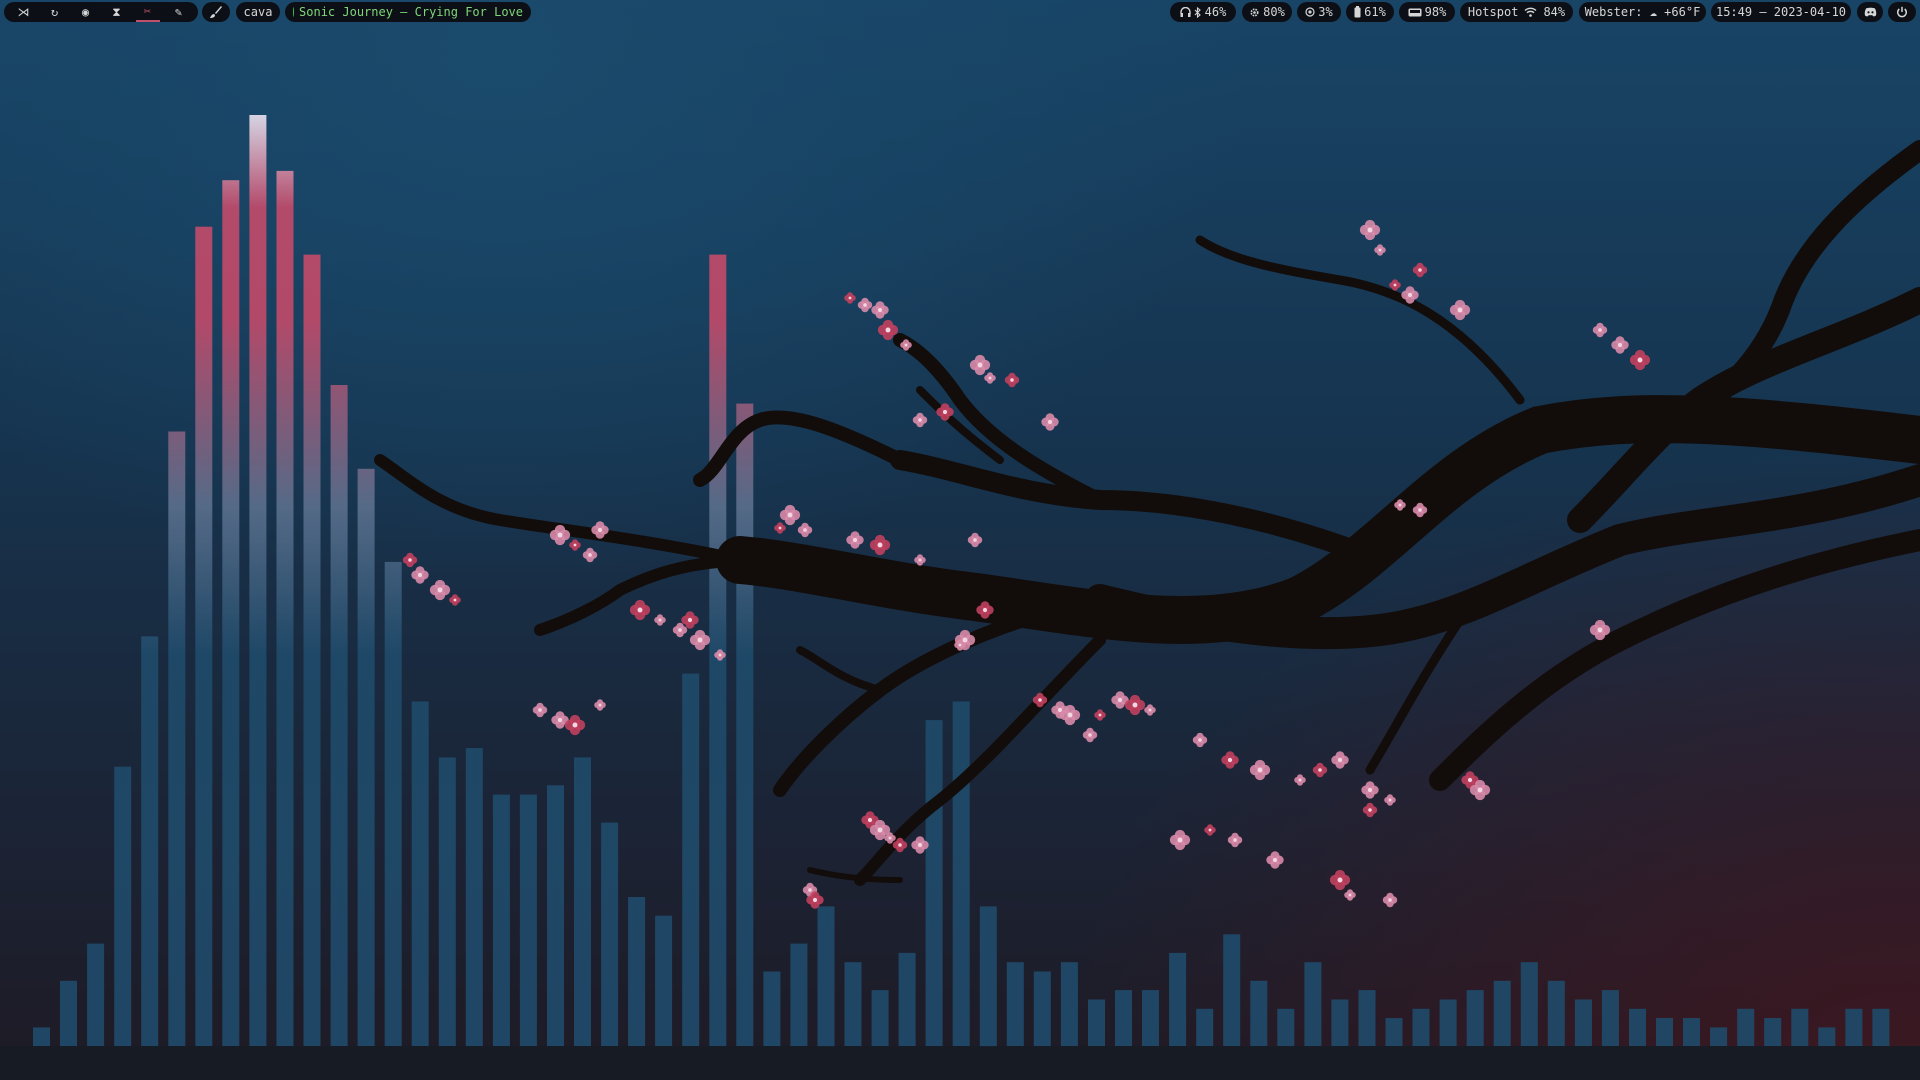 The width and height of the screenshot is (1920, 1080). I want to click on bluetooth-widget: 46%, so click(1203, 12).